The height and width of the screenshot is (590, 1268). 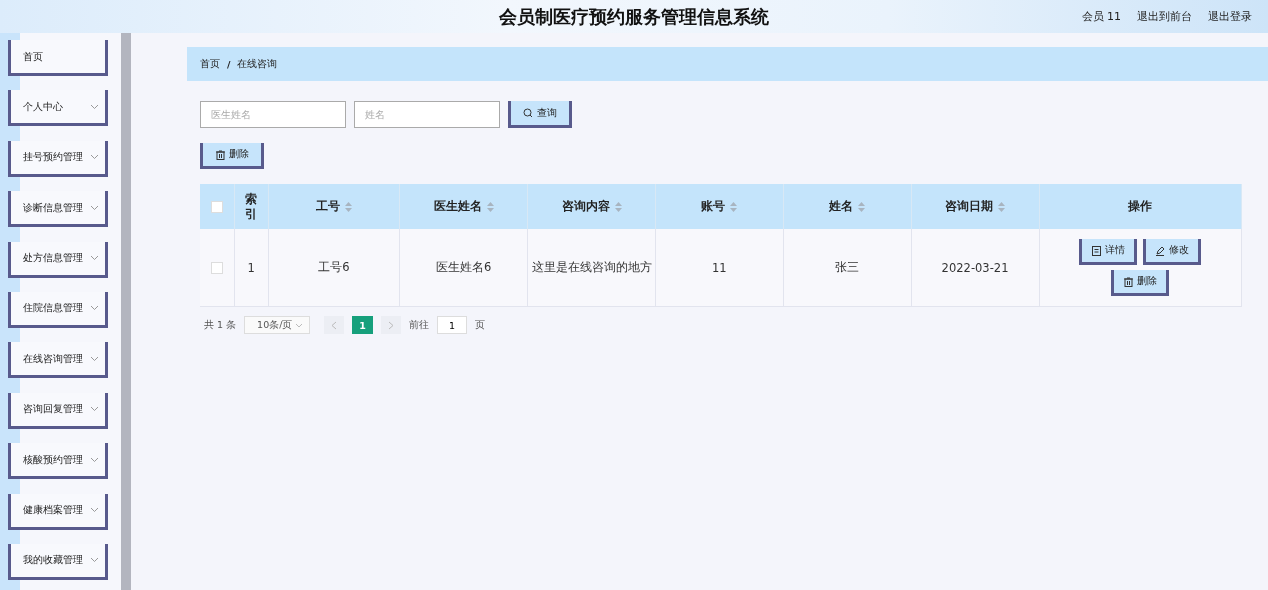 I want to click on page-size-select: 10条/页, so click(x=277, y=325).